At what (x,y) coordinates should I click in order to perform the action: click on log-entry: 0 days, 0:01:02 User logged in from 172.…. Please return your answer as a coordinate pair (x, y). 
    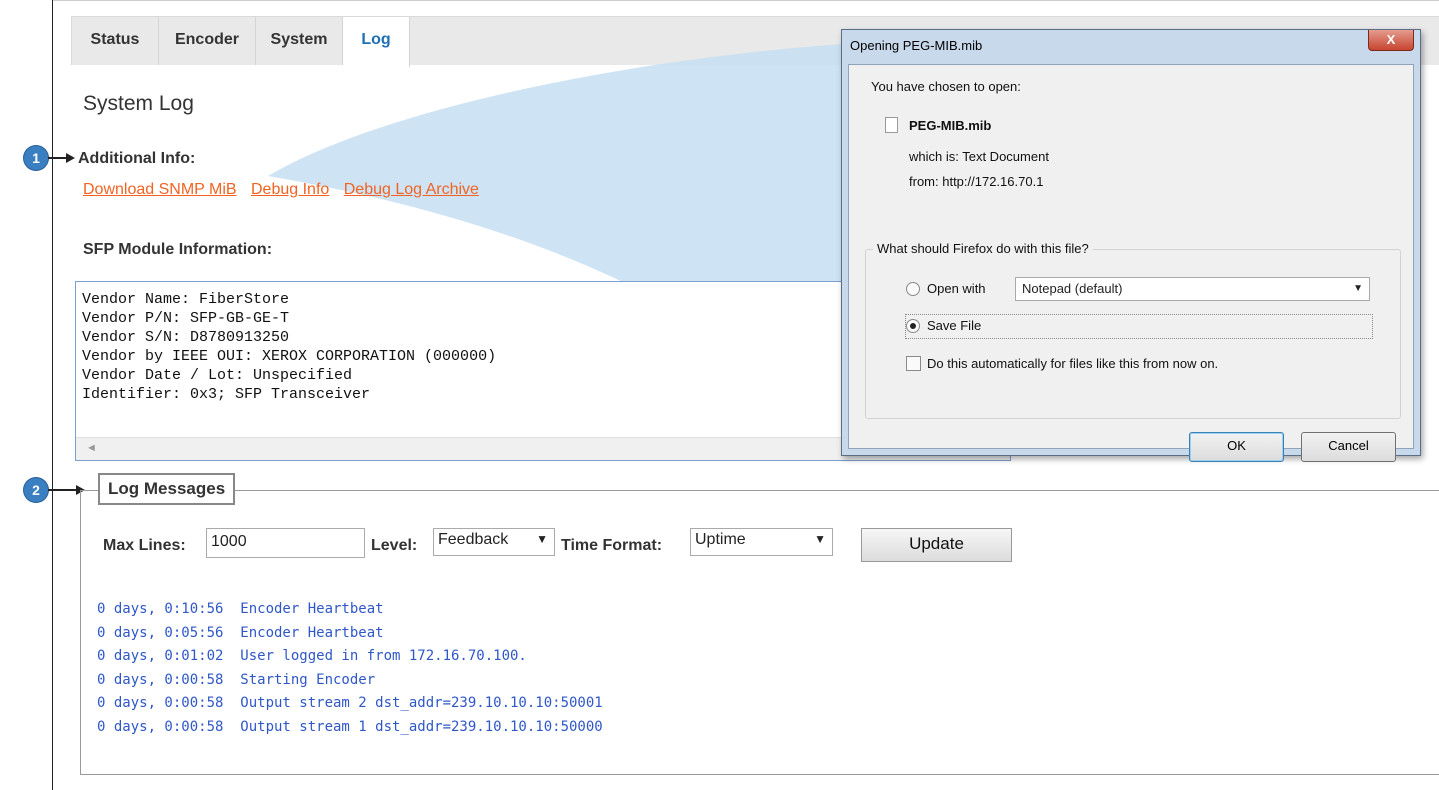
    Looking at the image, I should click on (312, 656).